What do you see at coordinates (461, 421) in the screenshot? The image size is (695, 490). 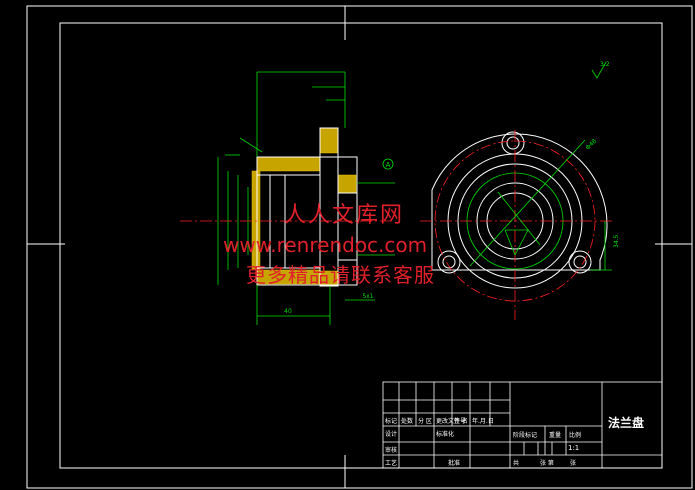 I see `header-cell-4: 签 名` at bounding box center [461, 421].